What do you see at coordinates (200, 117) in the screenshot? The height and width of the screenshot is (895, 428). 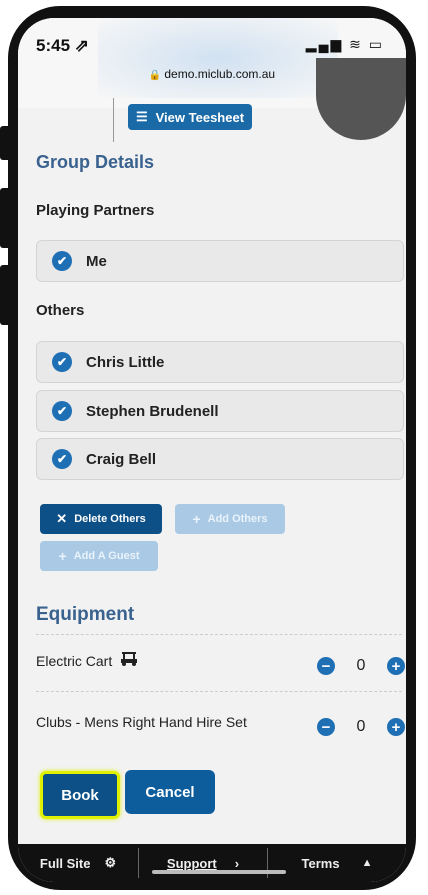 I see `view-teesheet-label: View Teesheet` at bounding box center [200, 117].